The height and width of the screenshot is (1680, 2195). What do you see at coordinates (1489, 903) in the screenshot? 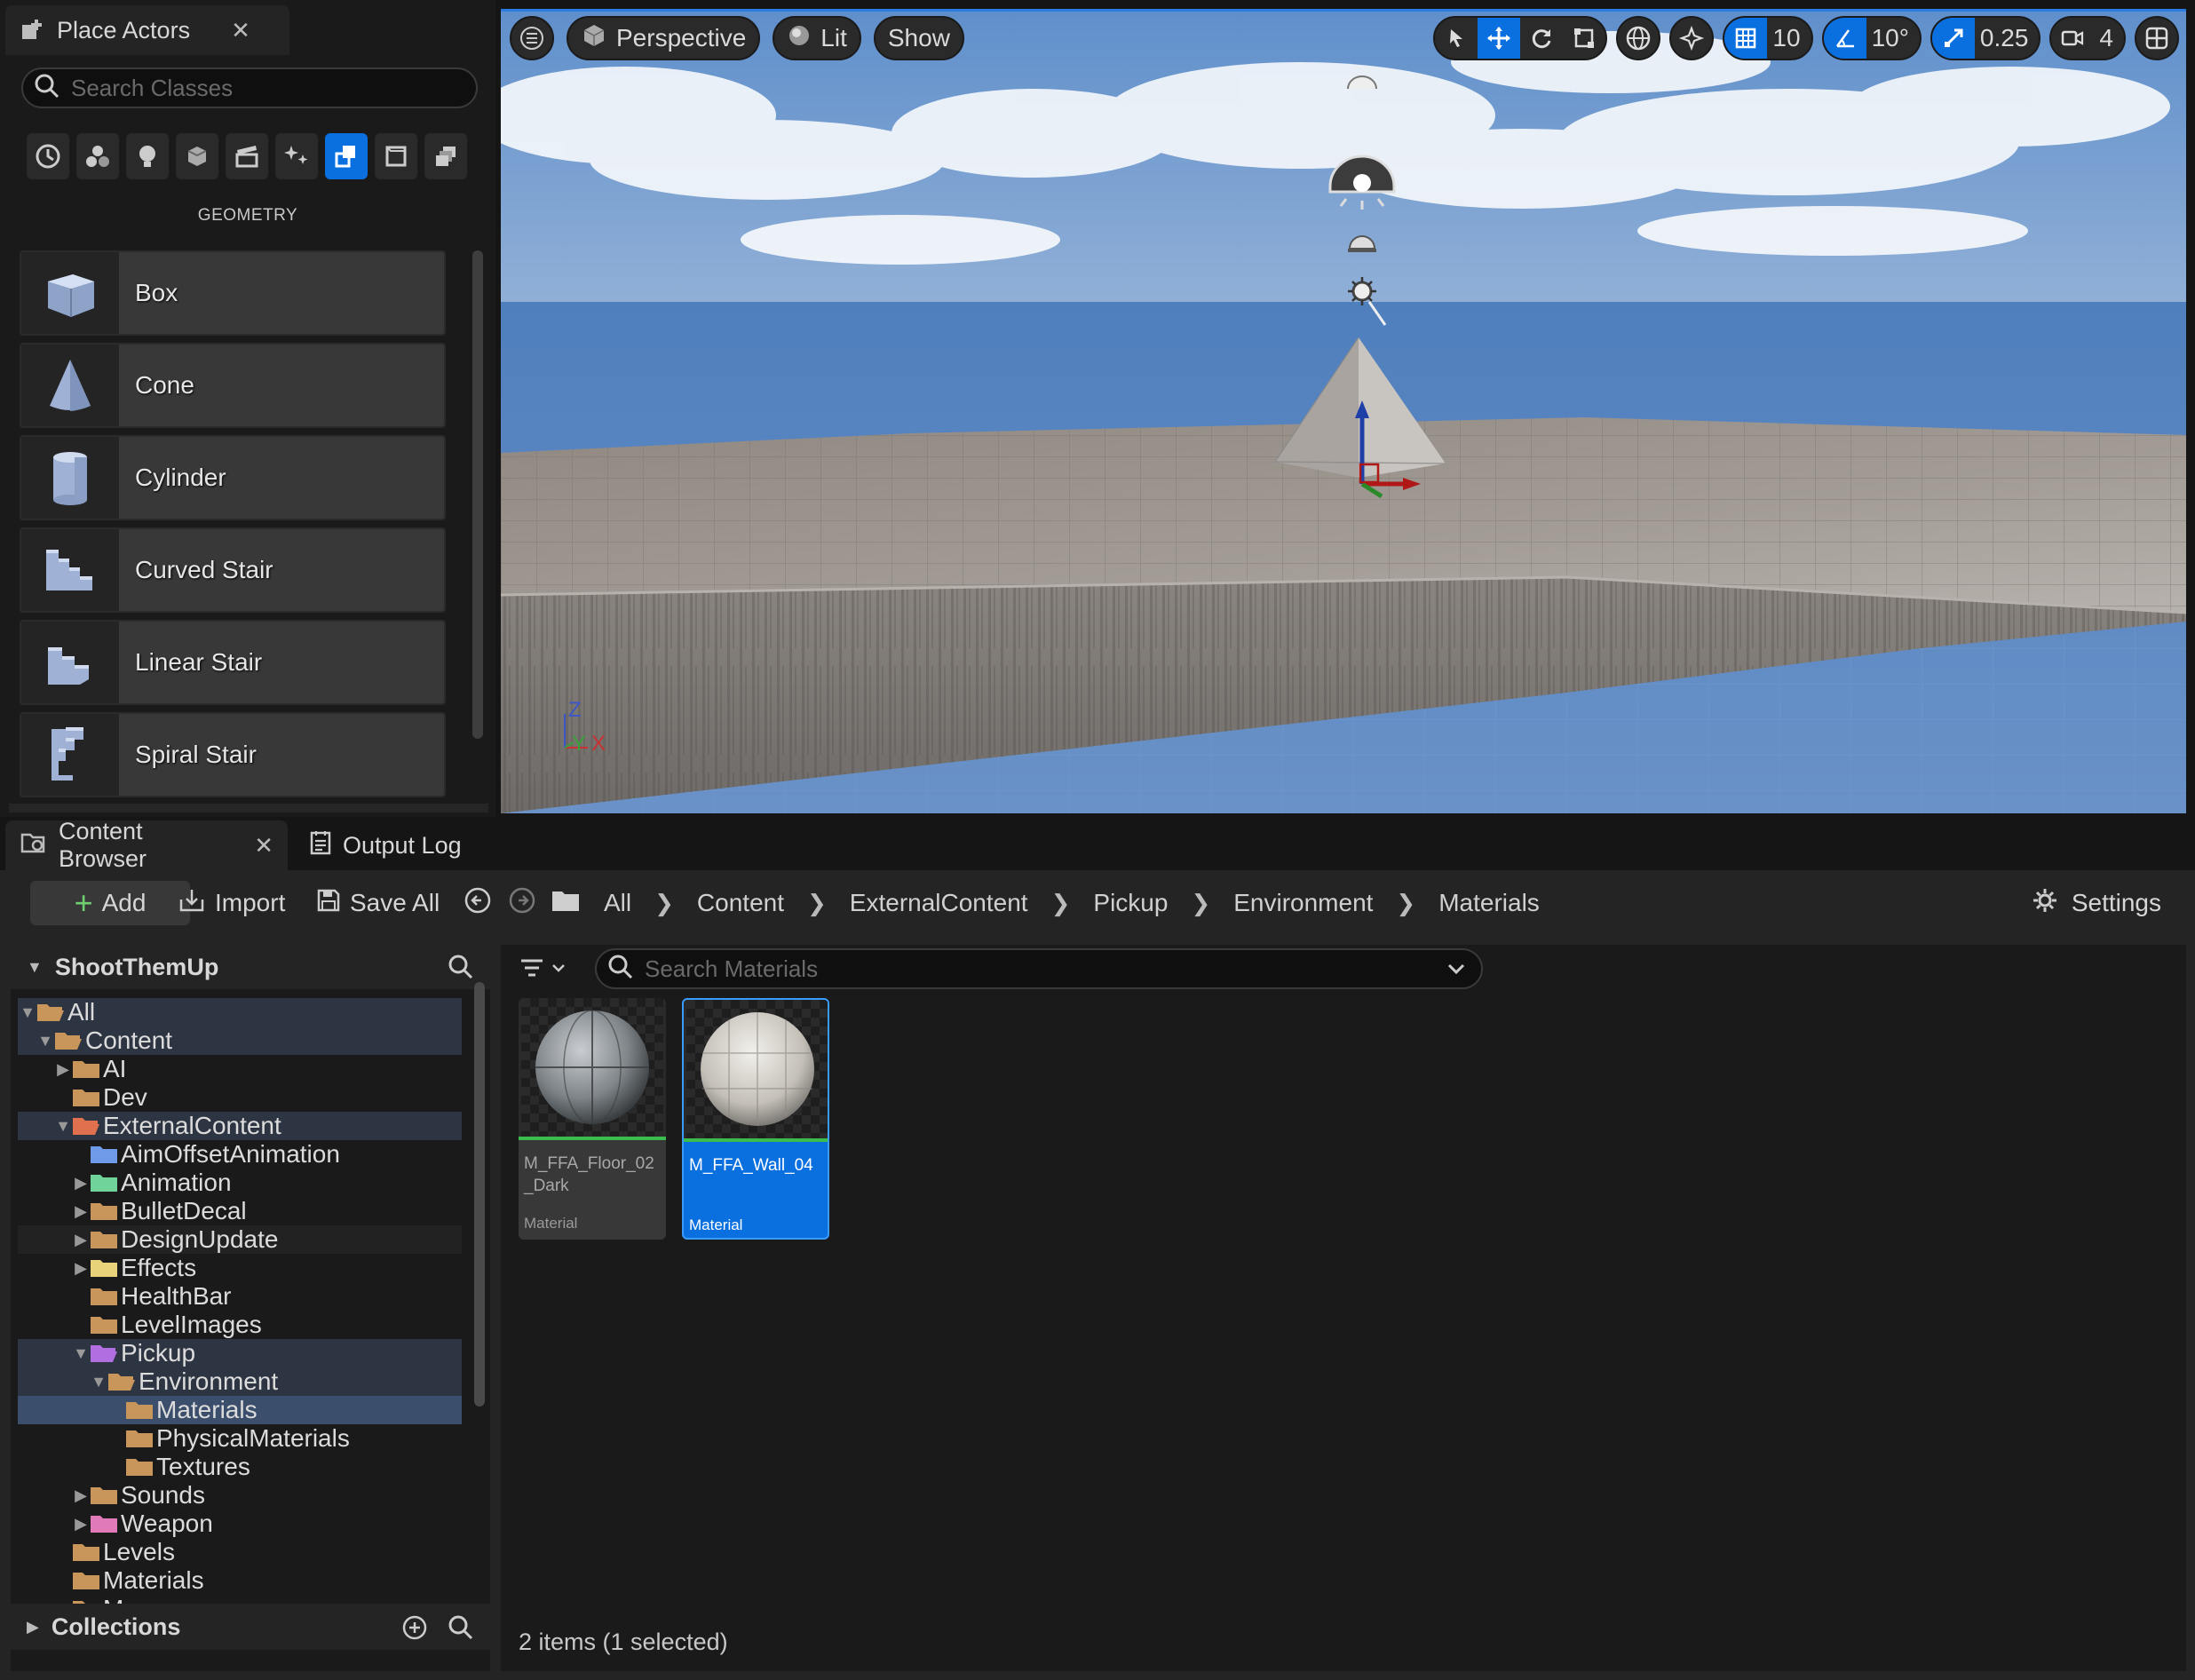
I see `breadcrumb-item-materials: Materials` at bounding box center [1489, 903].